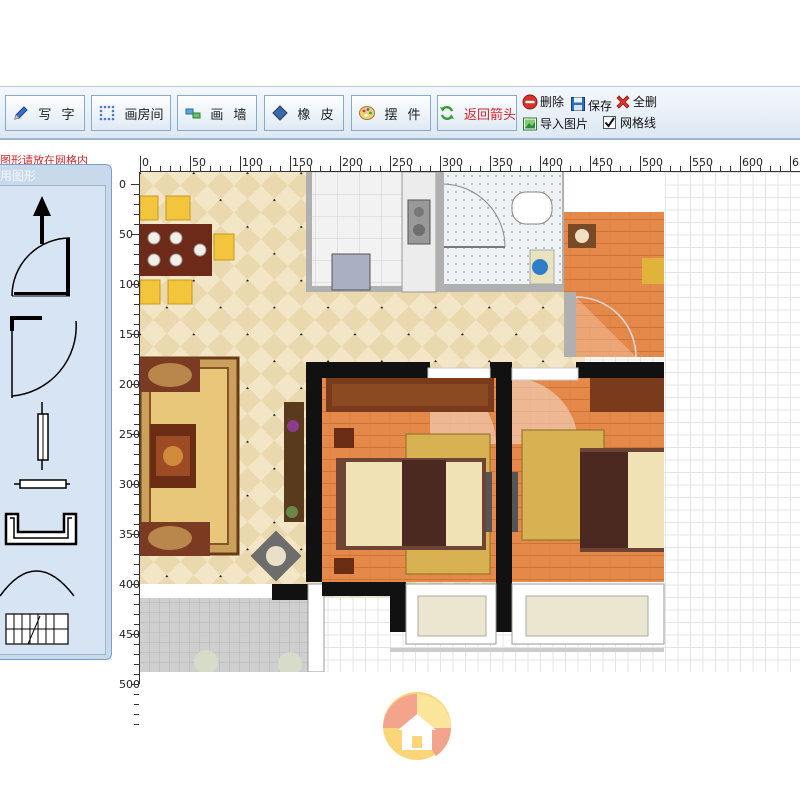 This screenshot has height=800, width=800. Describe the element at coordinates (37, 629) in the screenshot. I see `staircase-shape` at that location.